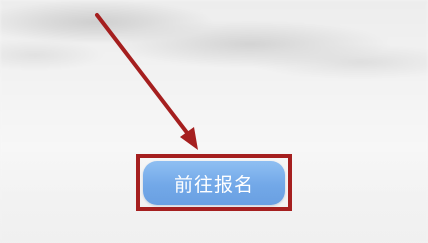 The image size is (428, 243). What do you see at coordinates (214, 183) in the screenshot?
I see `go-register-button: 前往报名` at bounding box center [214, 183].